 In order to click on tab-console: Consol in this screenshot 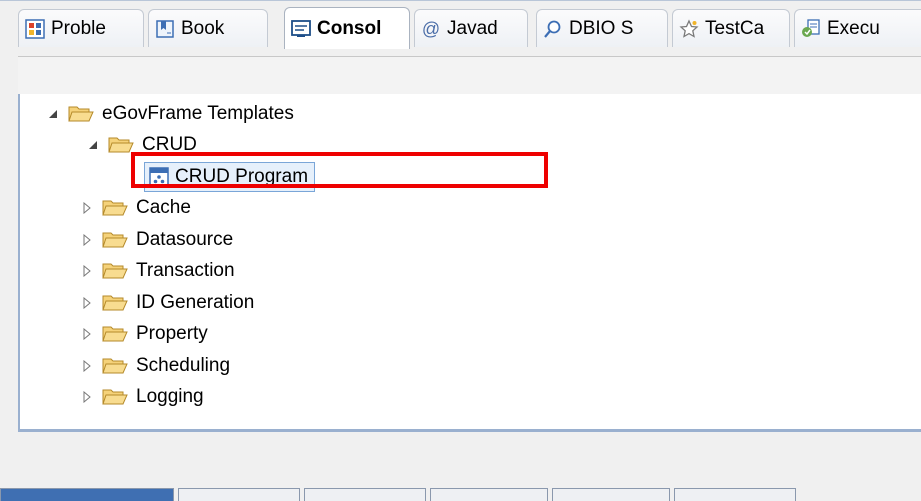, I will do `click(347, 28)`.